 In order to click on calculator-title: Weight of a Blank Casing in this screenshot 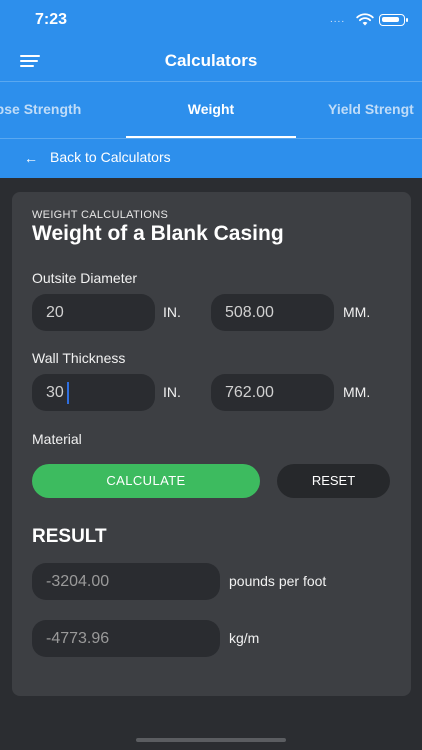, I will do `click(158, 233)`.